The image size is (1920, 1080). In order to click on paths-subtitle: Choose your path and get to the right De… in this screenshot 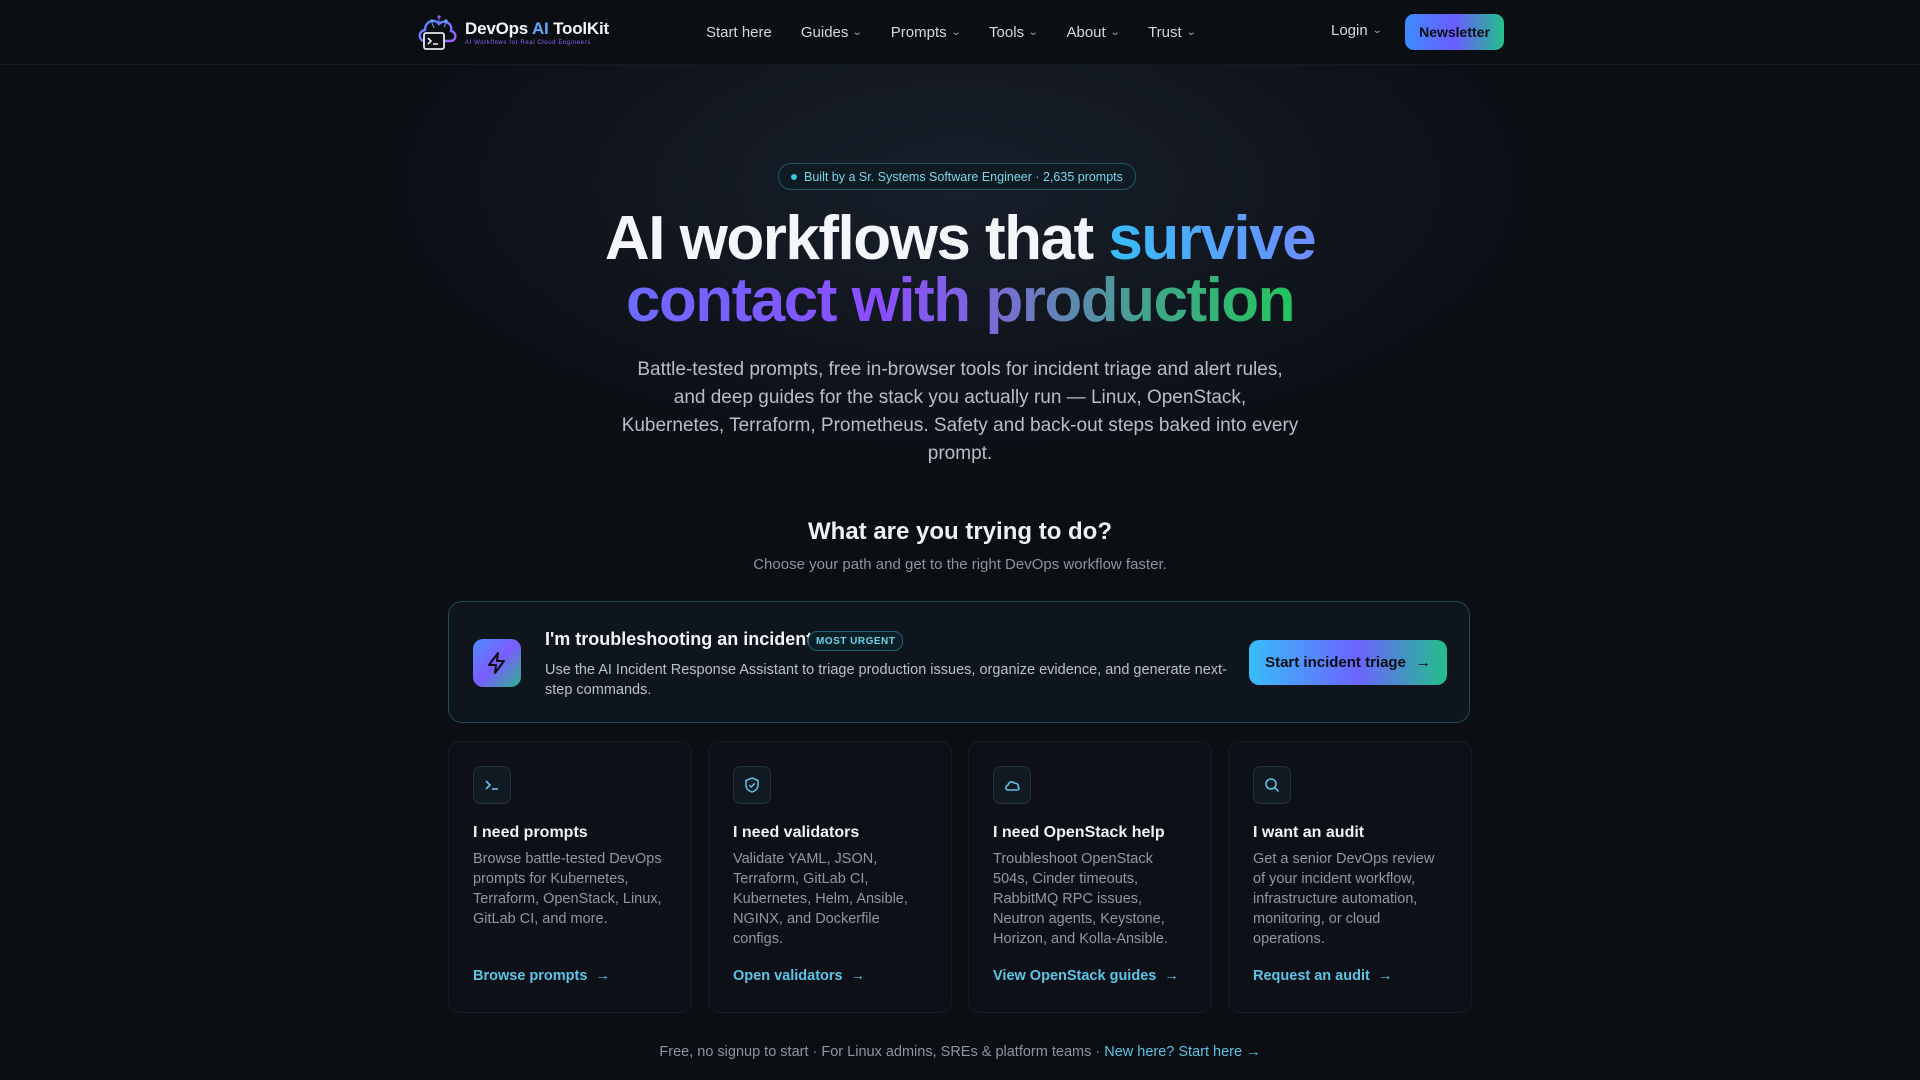, I will do `click(960, 564)`.